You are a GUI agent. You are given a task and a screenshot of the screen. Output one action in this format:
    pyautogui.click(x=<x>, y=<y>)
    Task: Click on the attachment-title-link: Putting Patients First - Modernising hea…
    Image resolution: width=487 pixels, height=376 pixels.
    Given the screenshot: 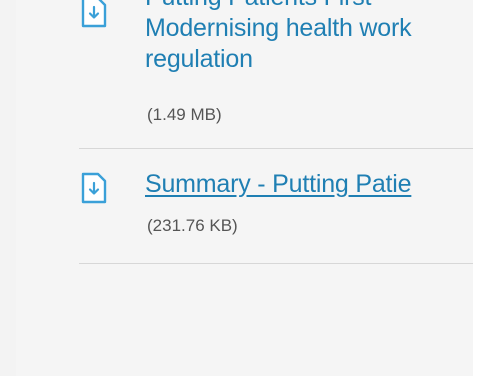 What is the action you would take?
    pyautogui.click(x=278, y=37)
    